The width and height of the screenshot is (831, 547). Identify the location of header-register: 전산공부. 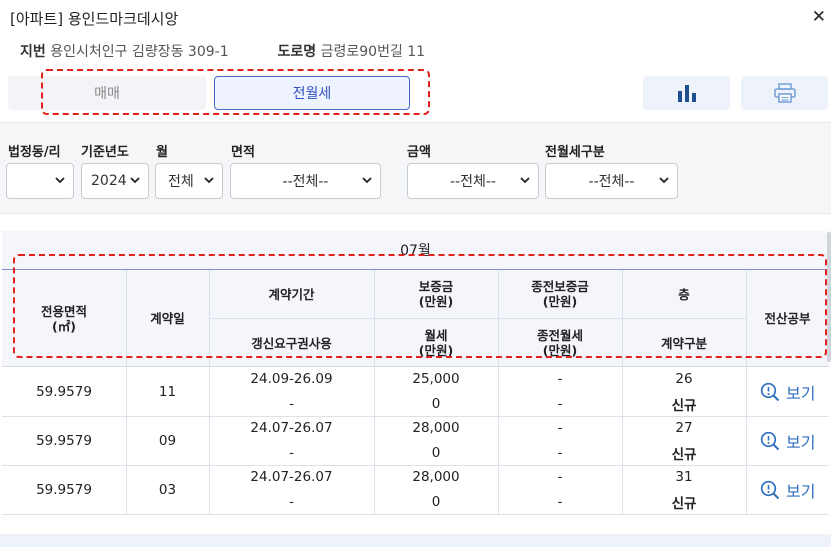
(787, 318).